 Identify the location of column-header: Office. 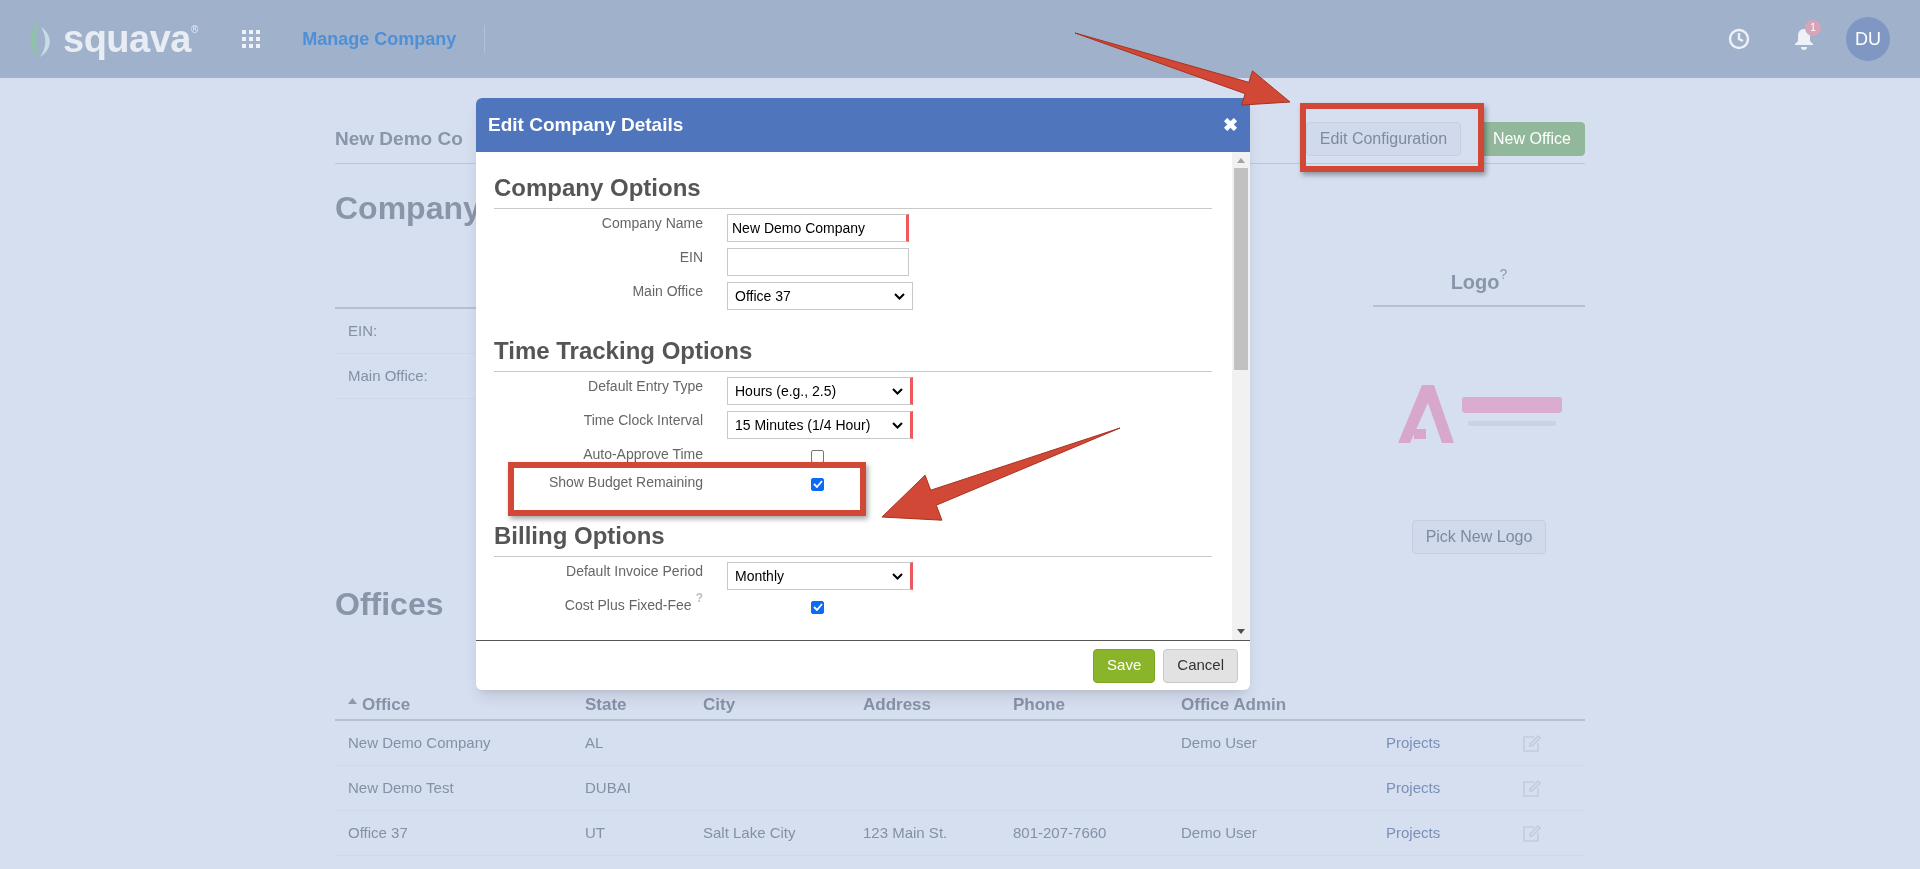
(379, 705).